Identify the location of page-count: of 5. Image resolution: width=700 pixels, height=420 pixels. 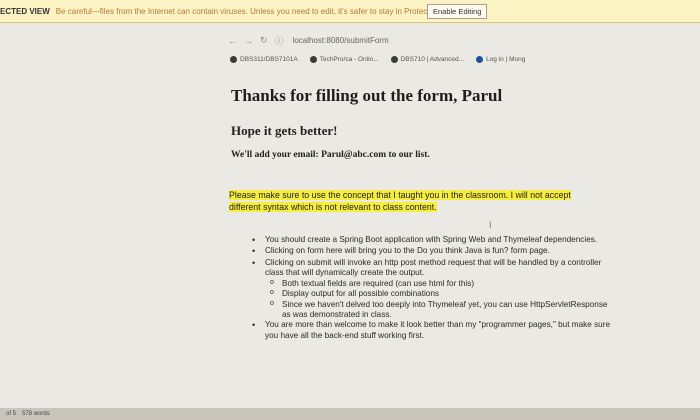
(11, 414).